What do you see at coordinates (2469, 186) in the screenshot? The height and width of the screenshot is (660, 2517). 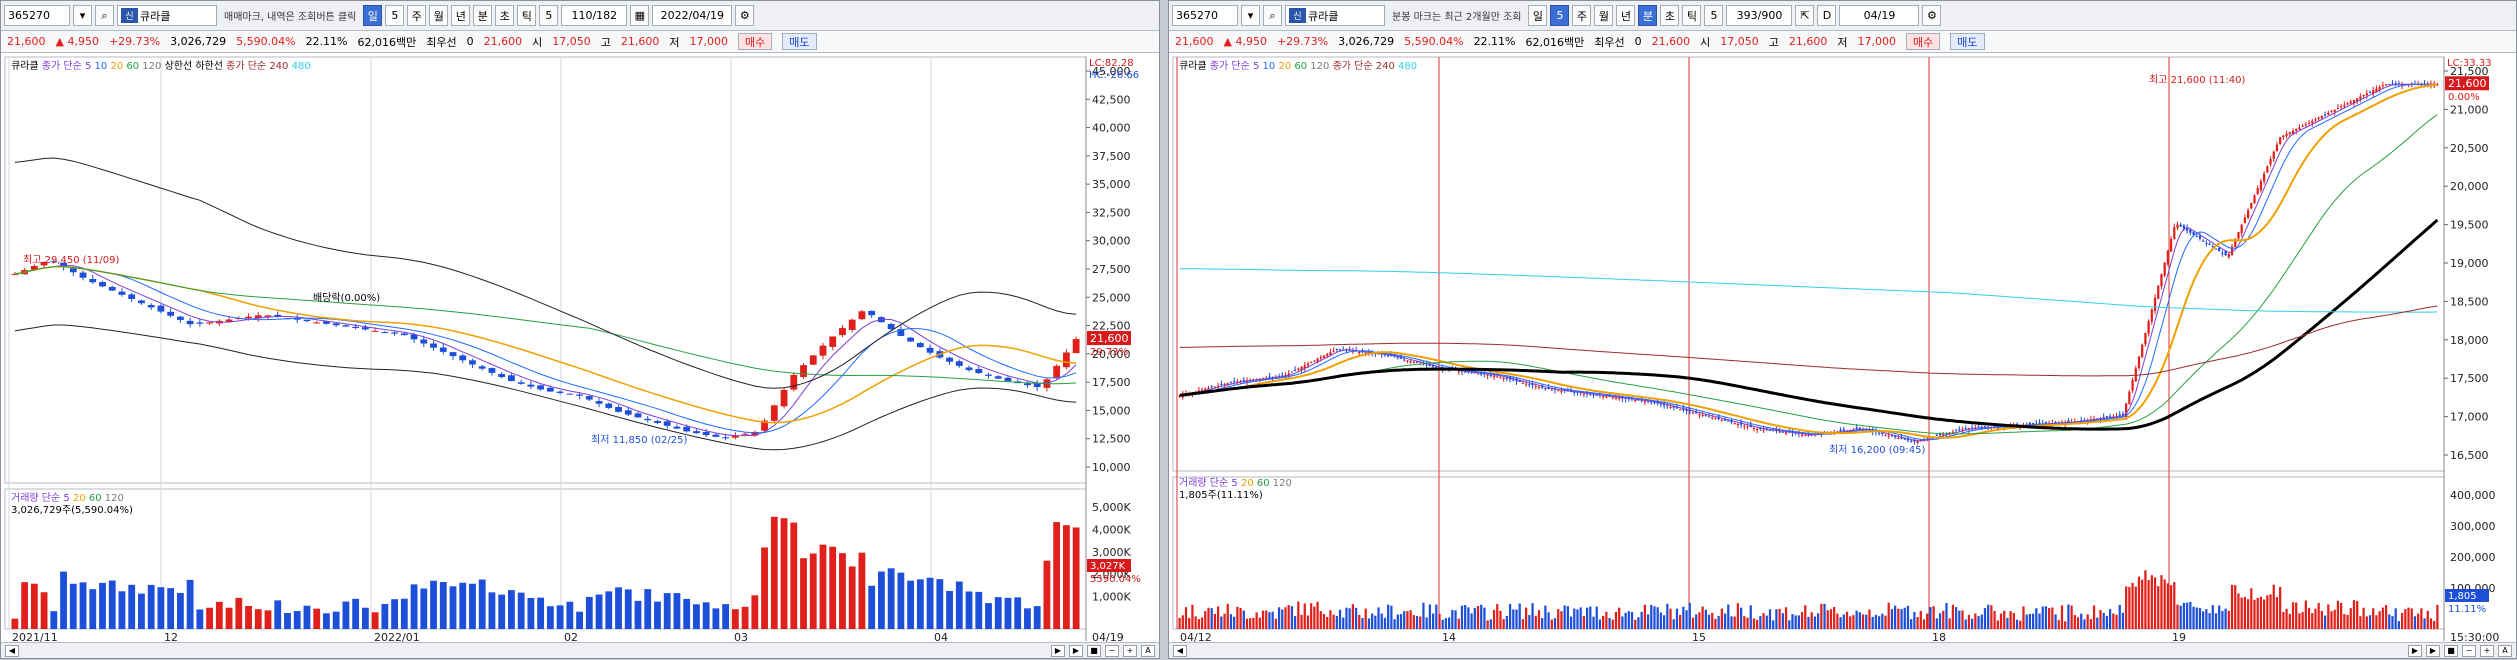 I see `y-tick-label: 20,000` at bounding box center [2469, 186].